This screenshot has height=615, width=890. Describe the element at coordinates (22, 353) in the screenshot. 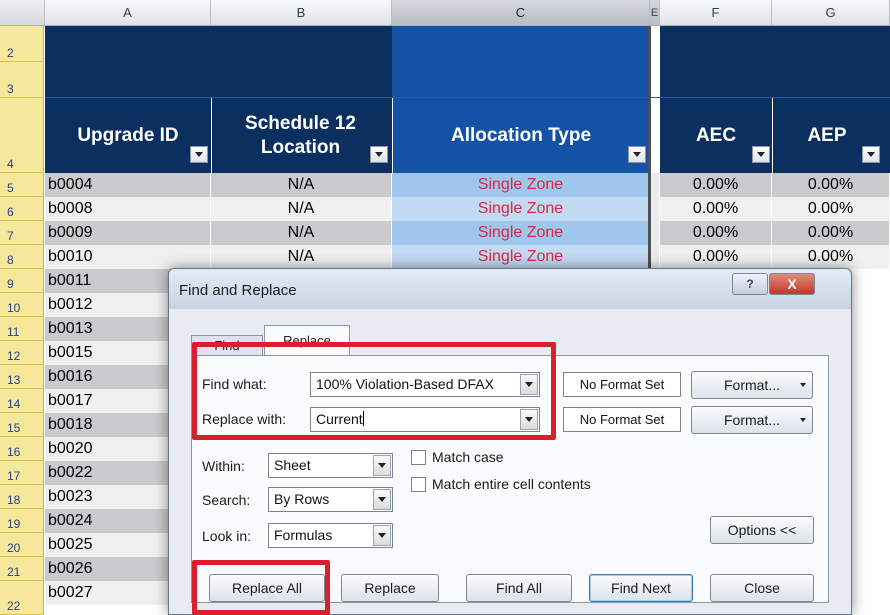

I see `row-header: 12` at that location.